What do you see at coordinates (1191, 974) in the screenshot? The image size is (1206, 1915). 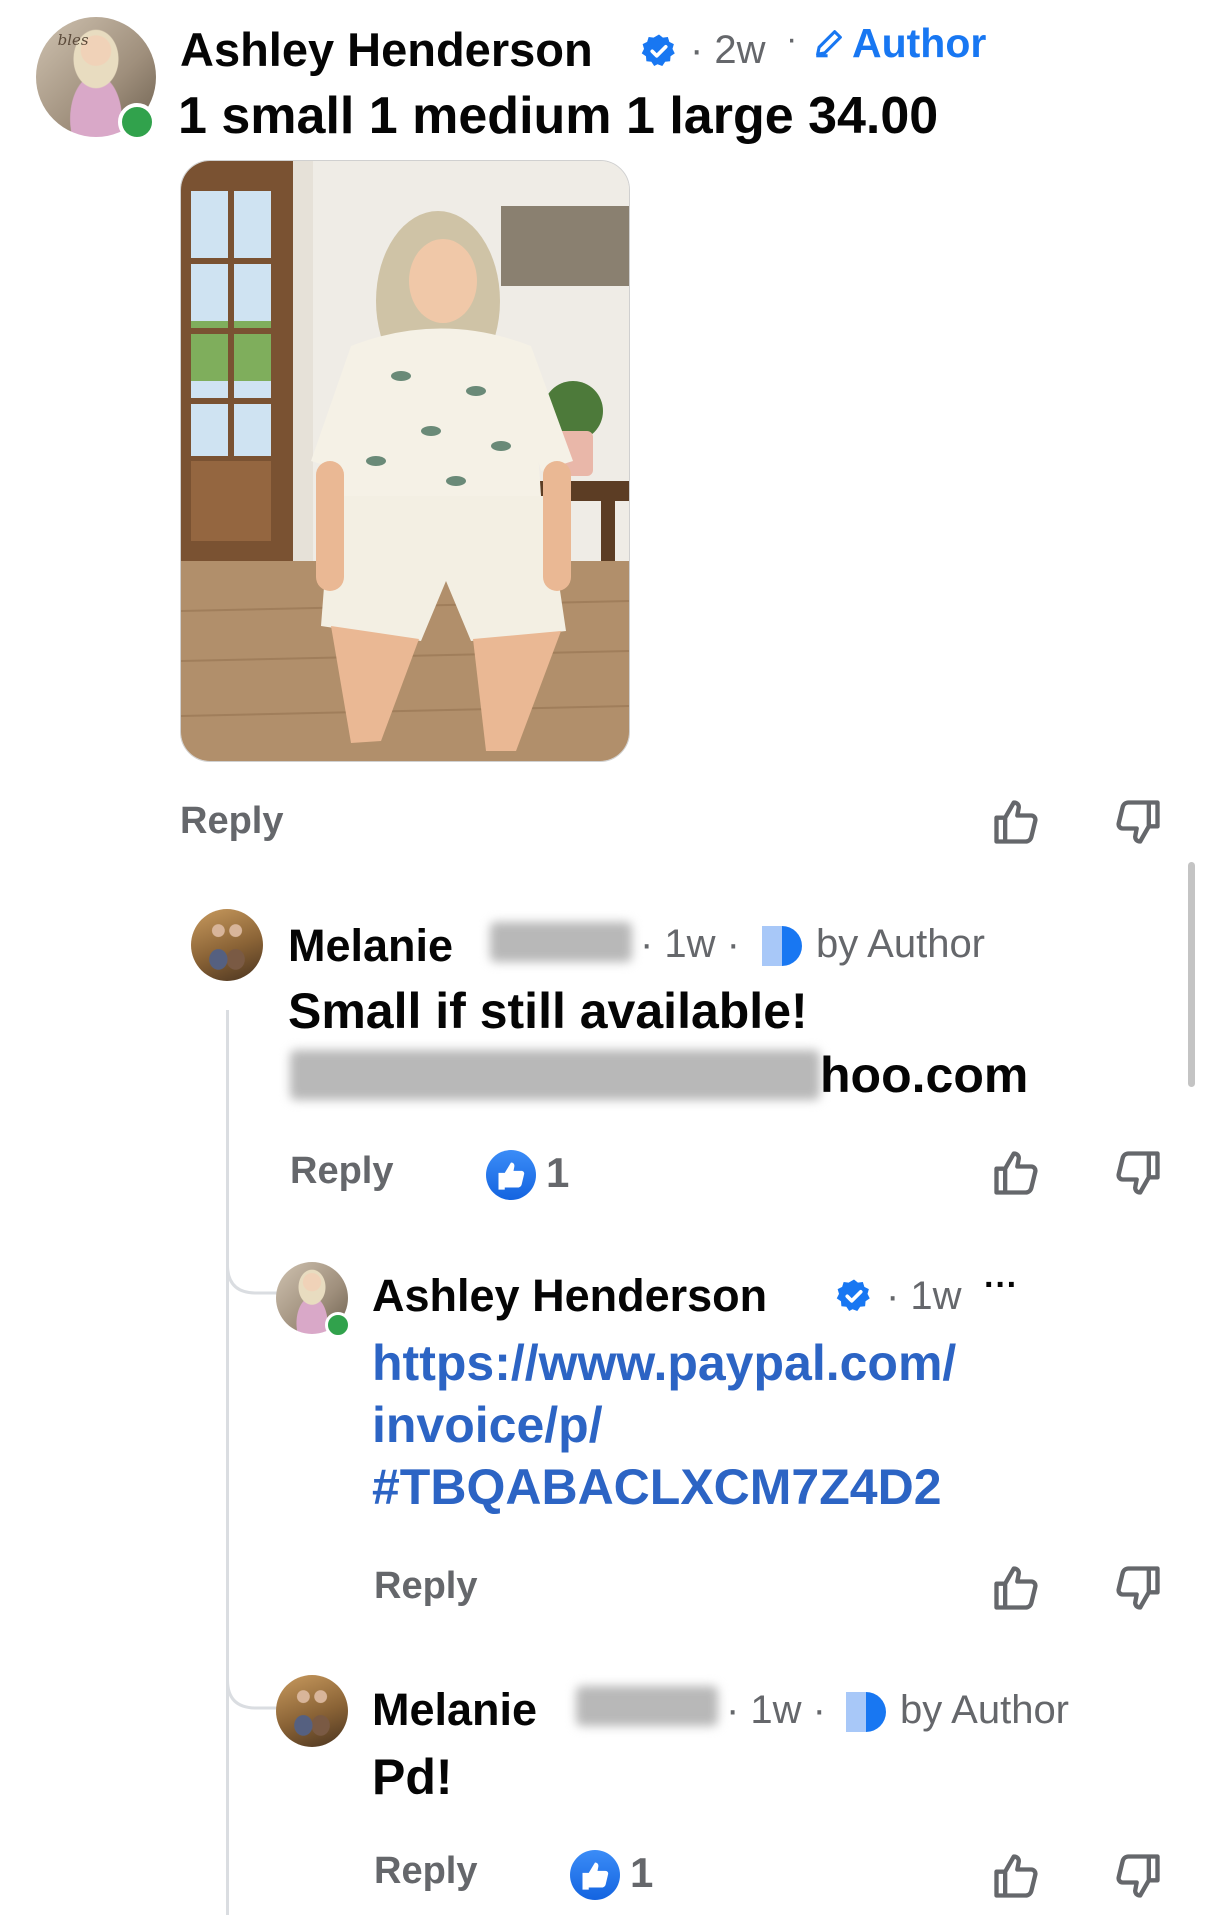 I see `scrollbar` at bounding box center [1191, 974].